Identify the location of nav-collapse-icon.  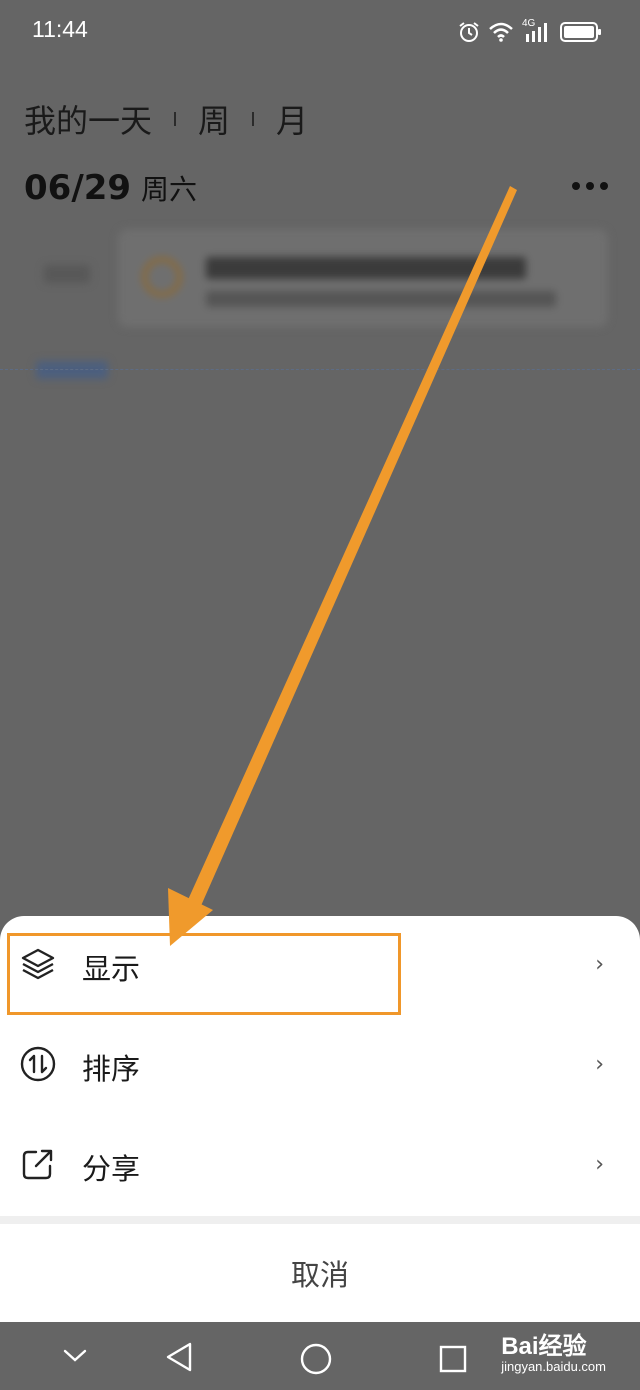
(75, 1356).